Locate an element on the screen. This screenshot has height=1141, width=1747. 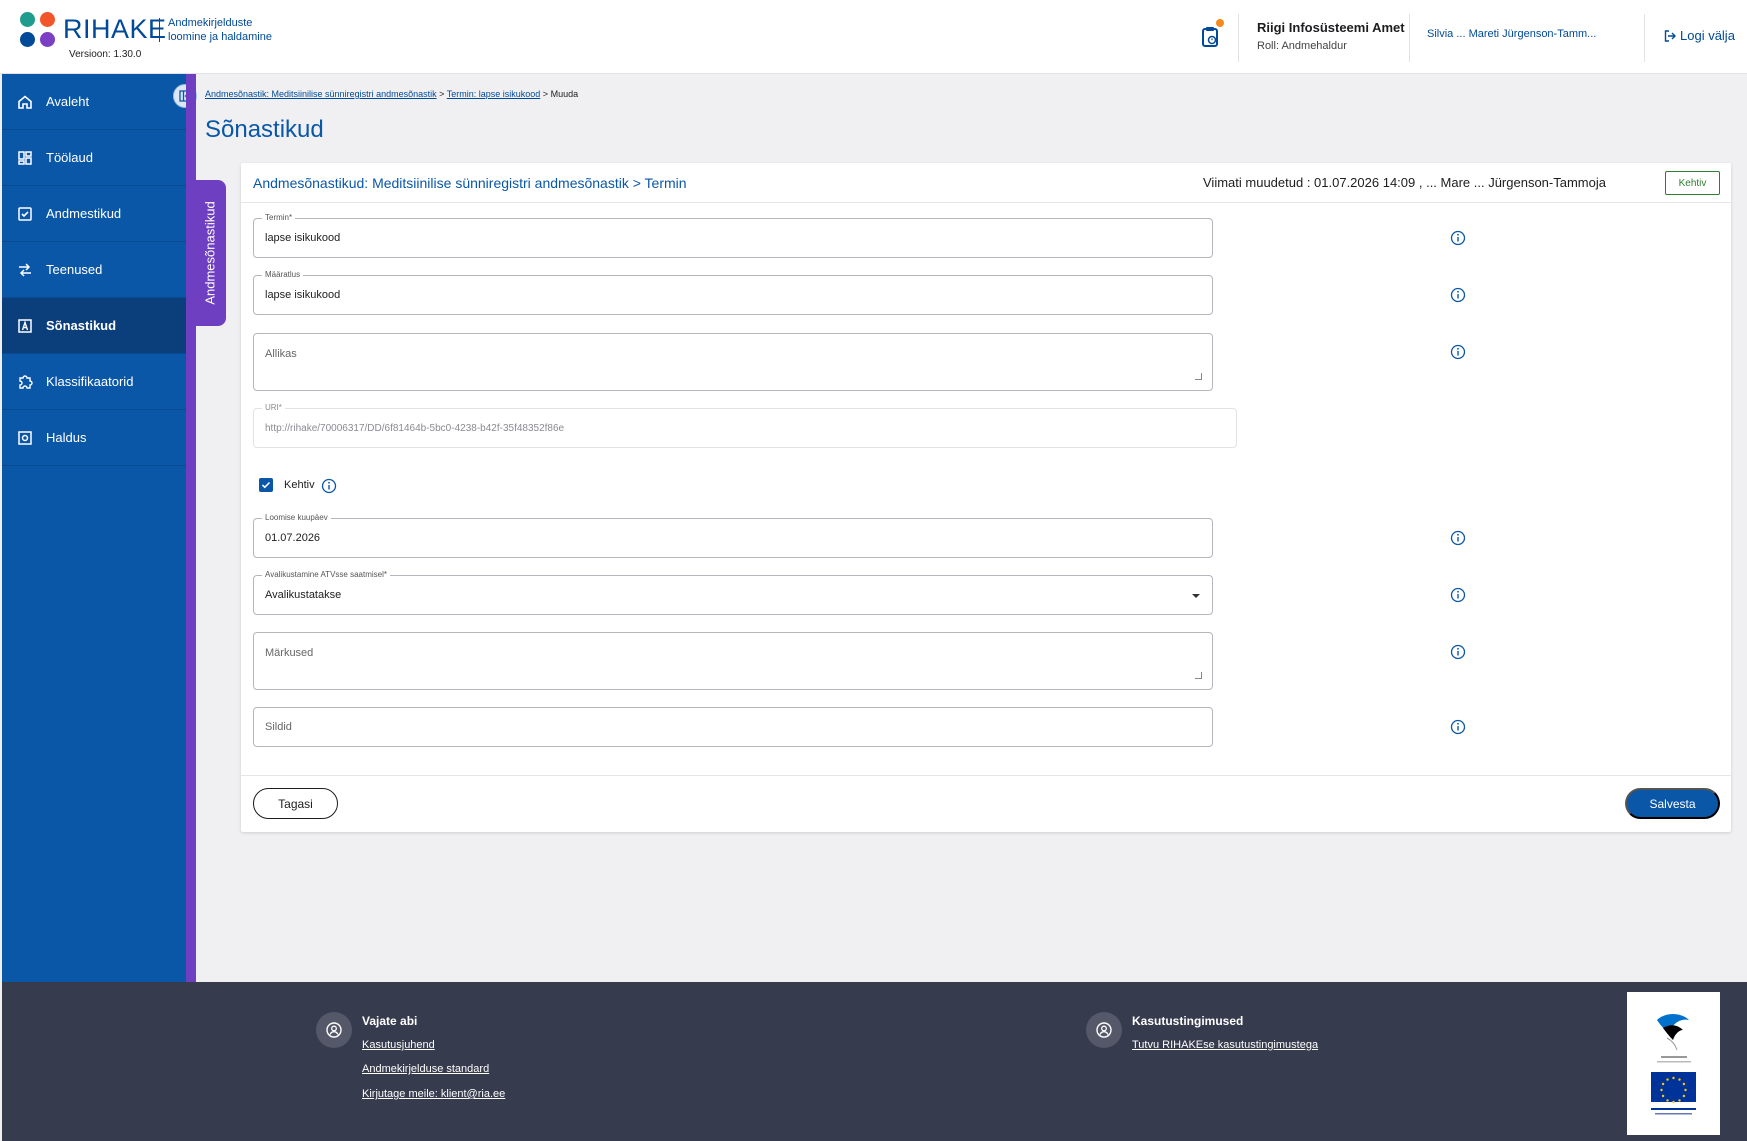
creation-date-label: Loomise kuupäev is located at coordinates (296, 517).